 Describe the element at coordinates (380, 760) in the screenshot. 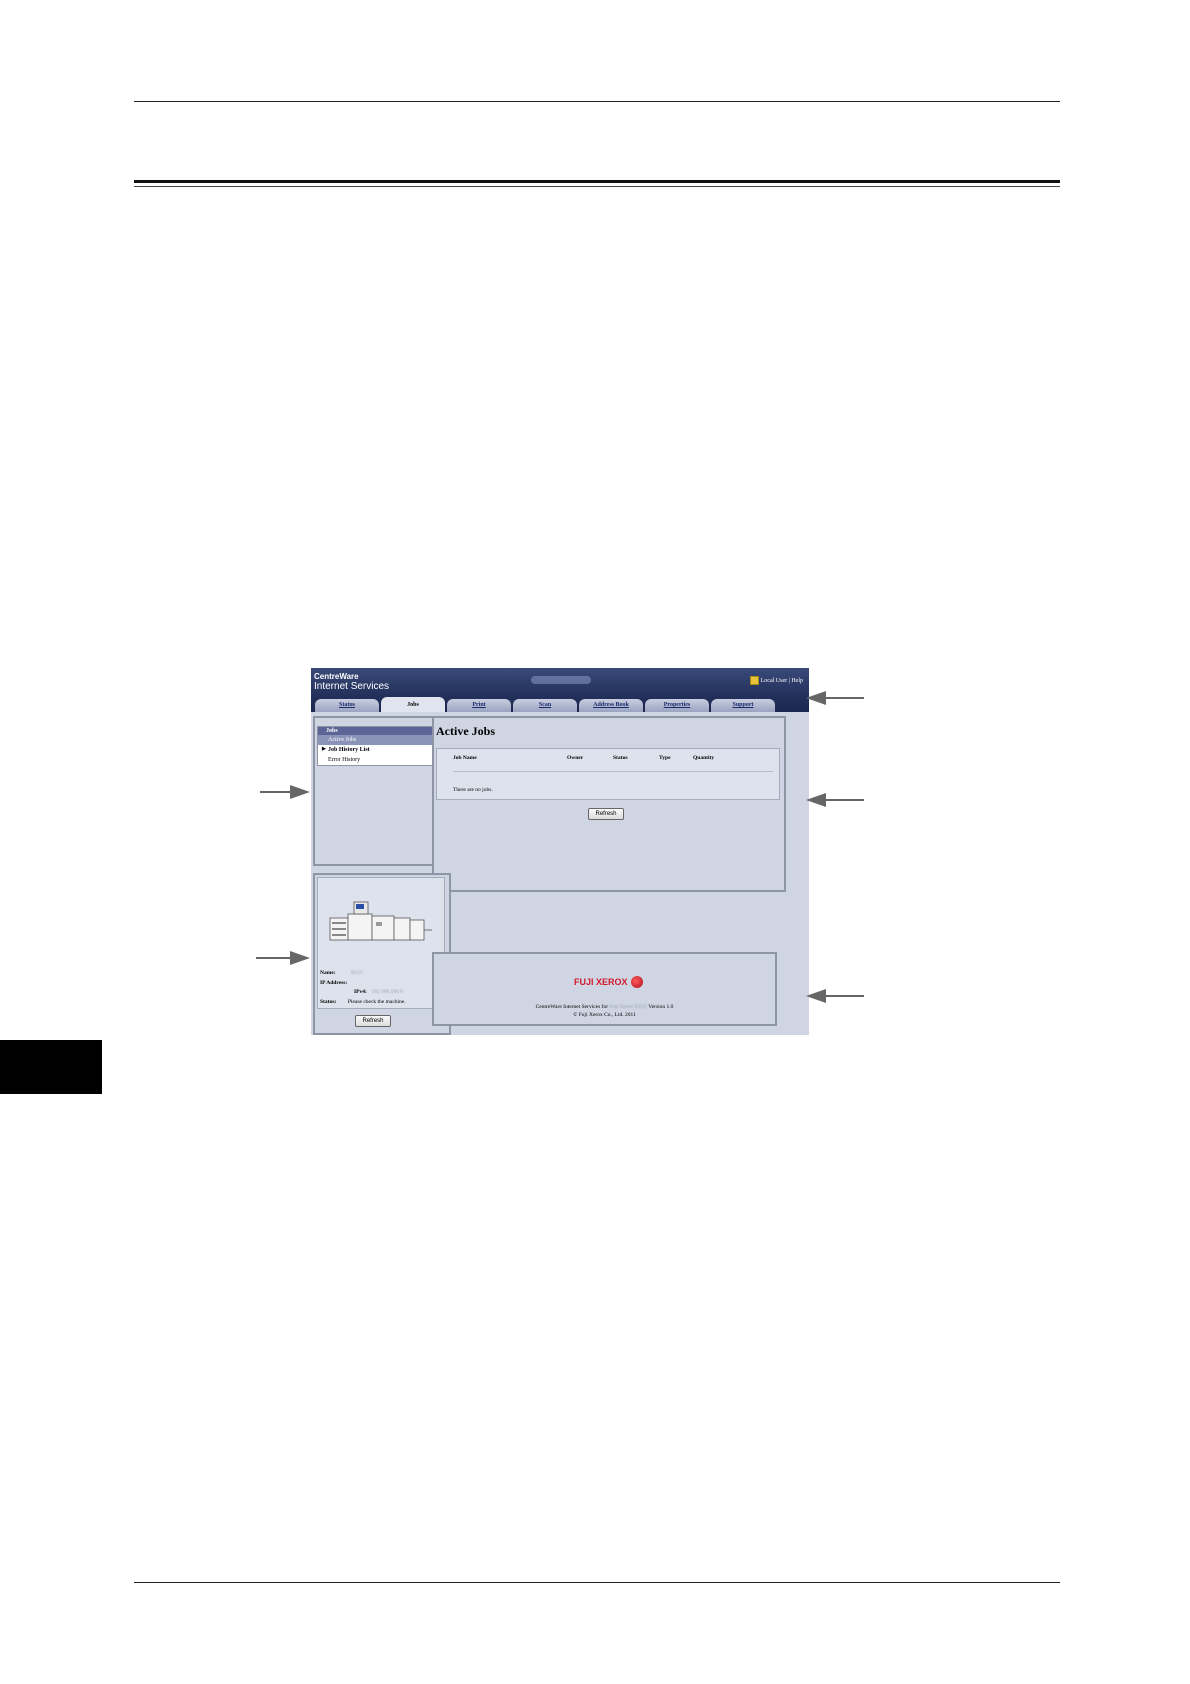

I see `menu-item-error-history: Error History` at that location.